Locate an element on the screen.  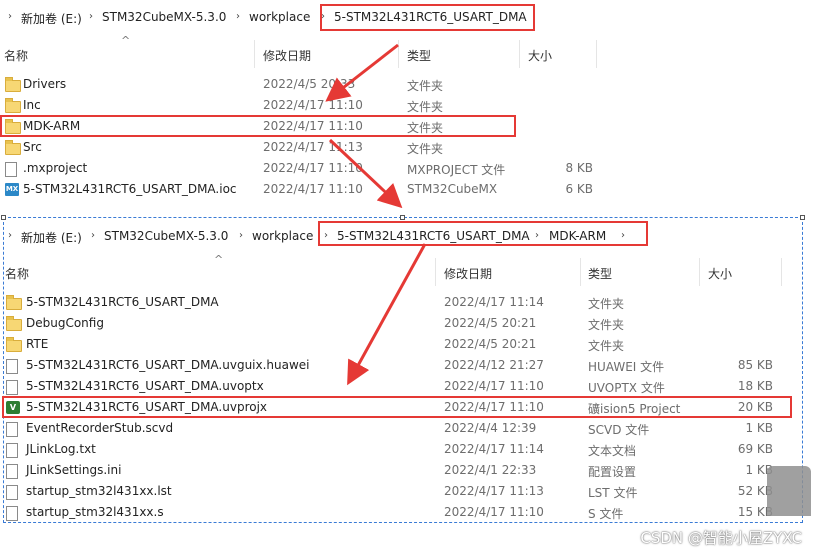
watermark-logo is located at coordinates (789, 491).